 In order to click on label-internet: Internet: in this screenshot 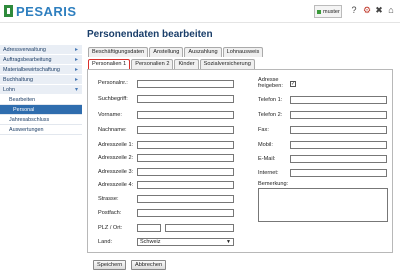, I will do `click(268, 173)`.